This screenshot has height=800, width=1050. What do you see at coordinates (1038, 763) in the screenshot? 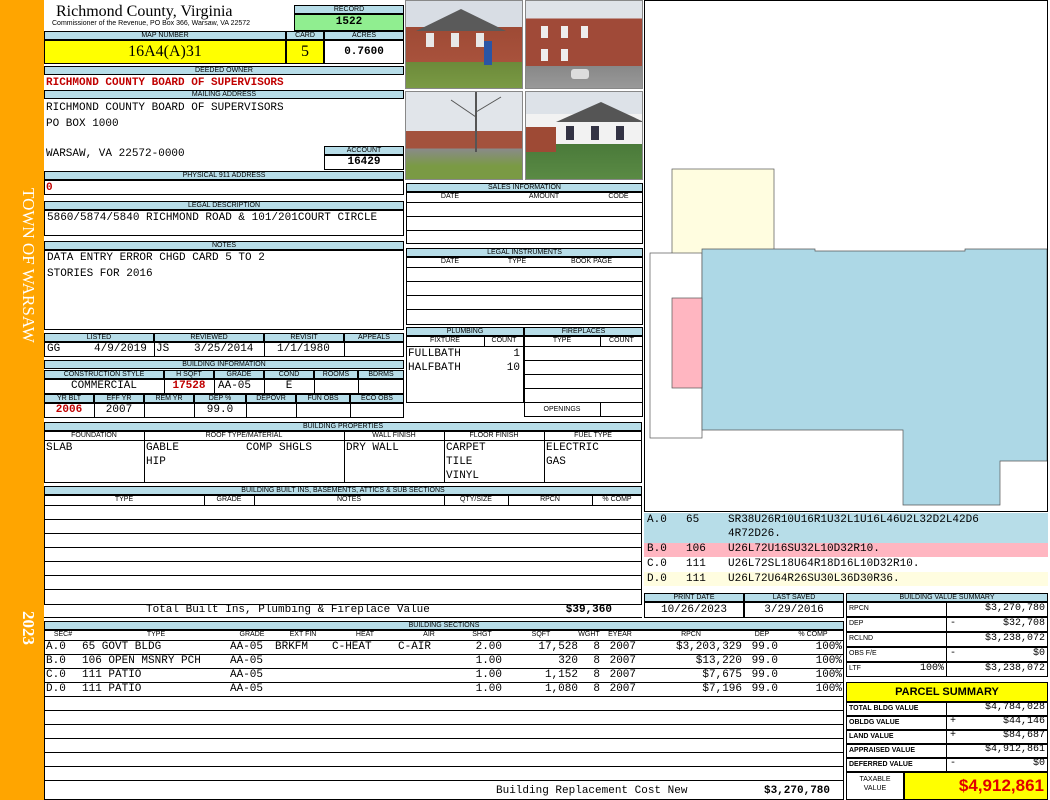
I see `parcel-value-4: $0` at bounding box center [1038, 763].